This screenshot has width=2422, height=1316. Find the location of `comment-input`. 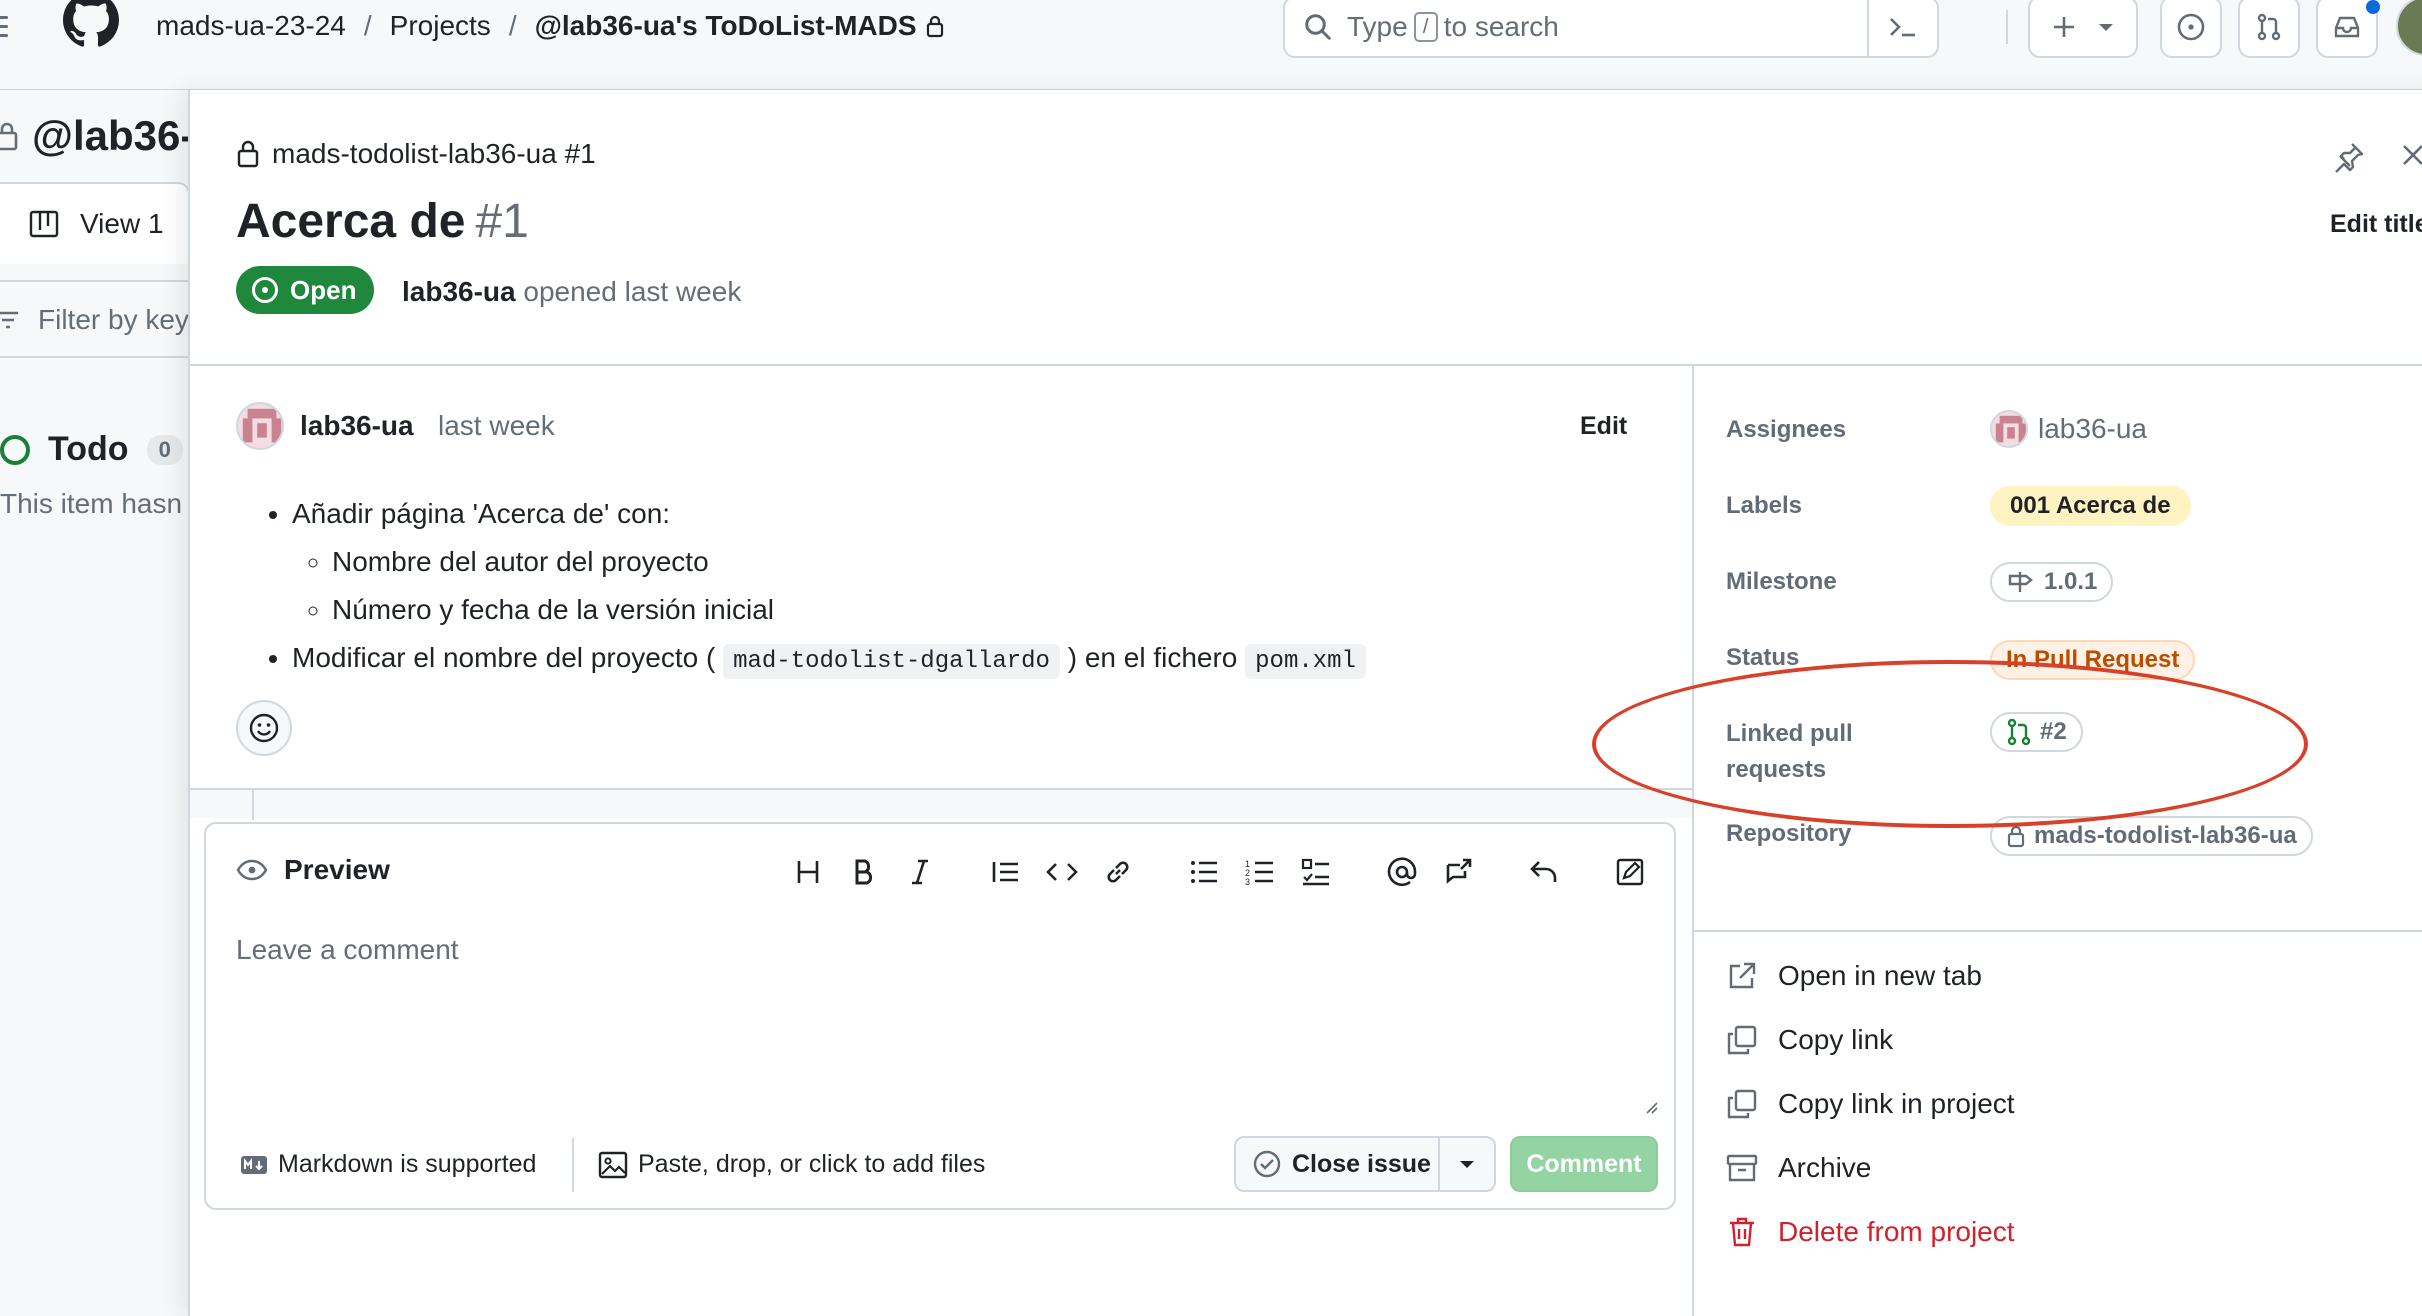

comment-input is located at coordinates (936, 1019).